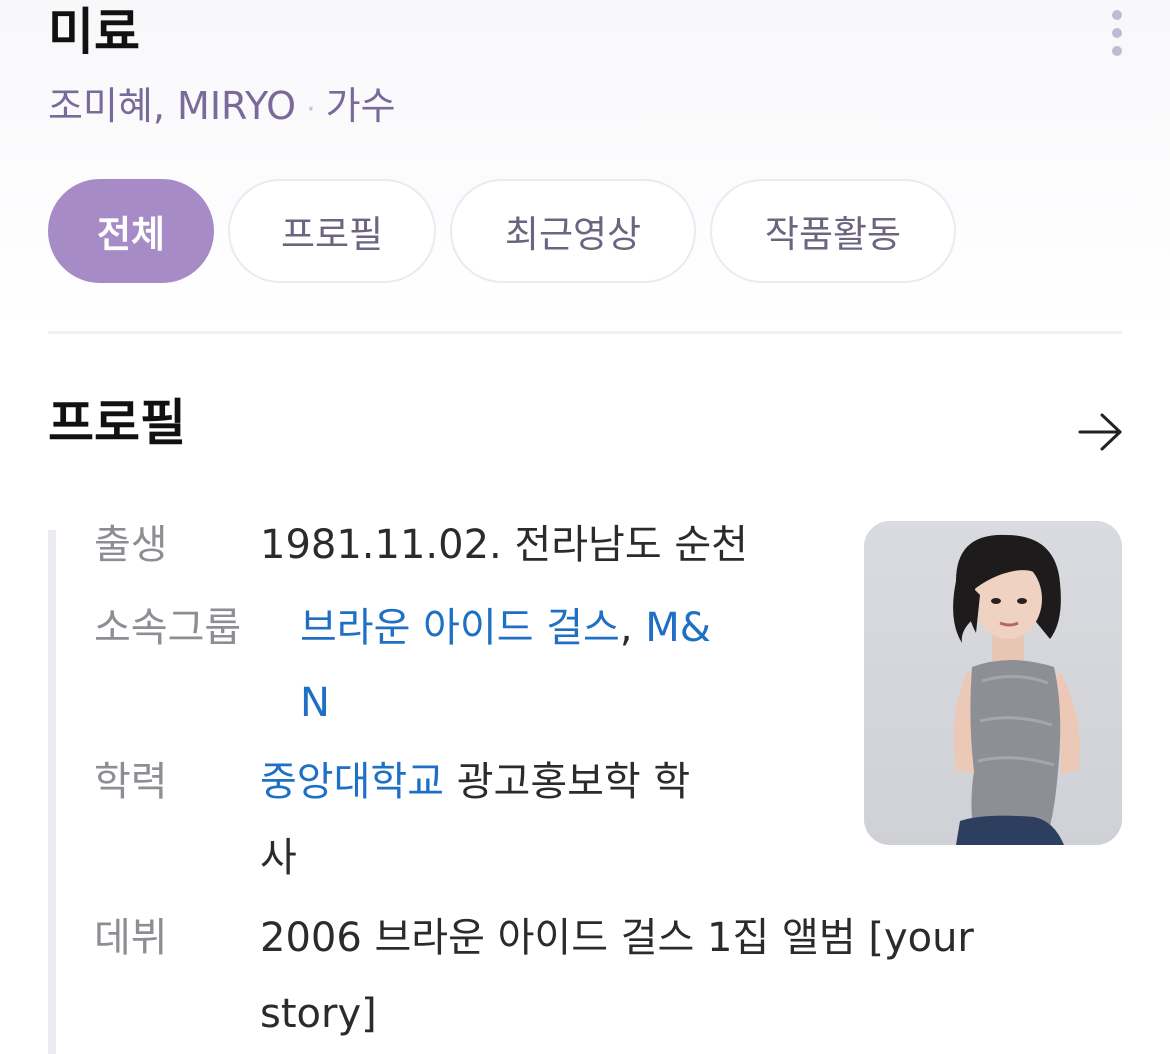 This screenshot has height=1054, width=1170. Describe the element at coordinates (504, 545) in the screenshot. I see `birth-value: 1981.11.02. 전라남도 순천` at that location.